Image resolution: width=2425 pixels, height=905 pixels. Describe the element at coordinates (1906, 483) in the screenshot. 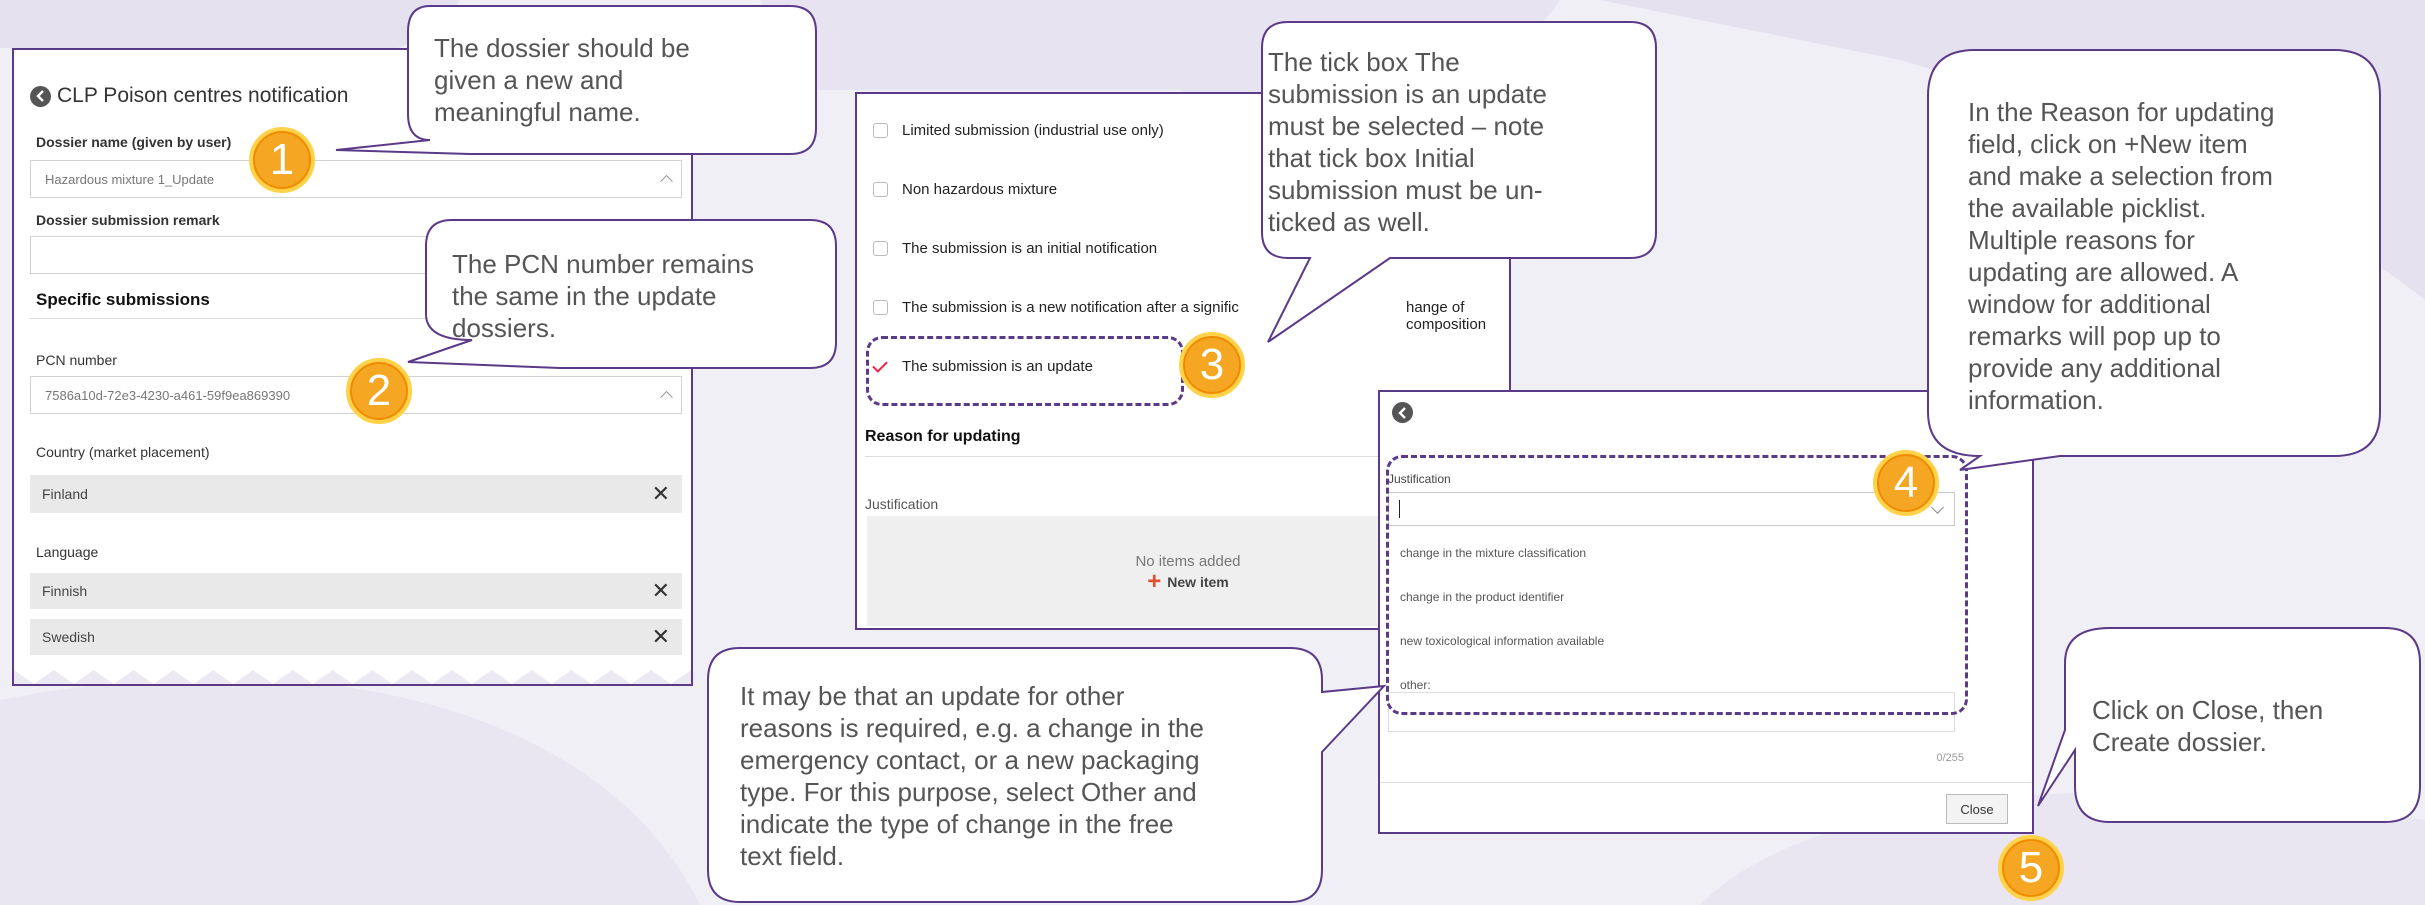

I see `step-badge-4: 4` at that location.